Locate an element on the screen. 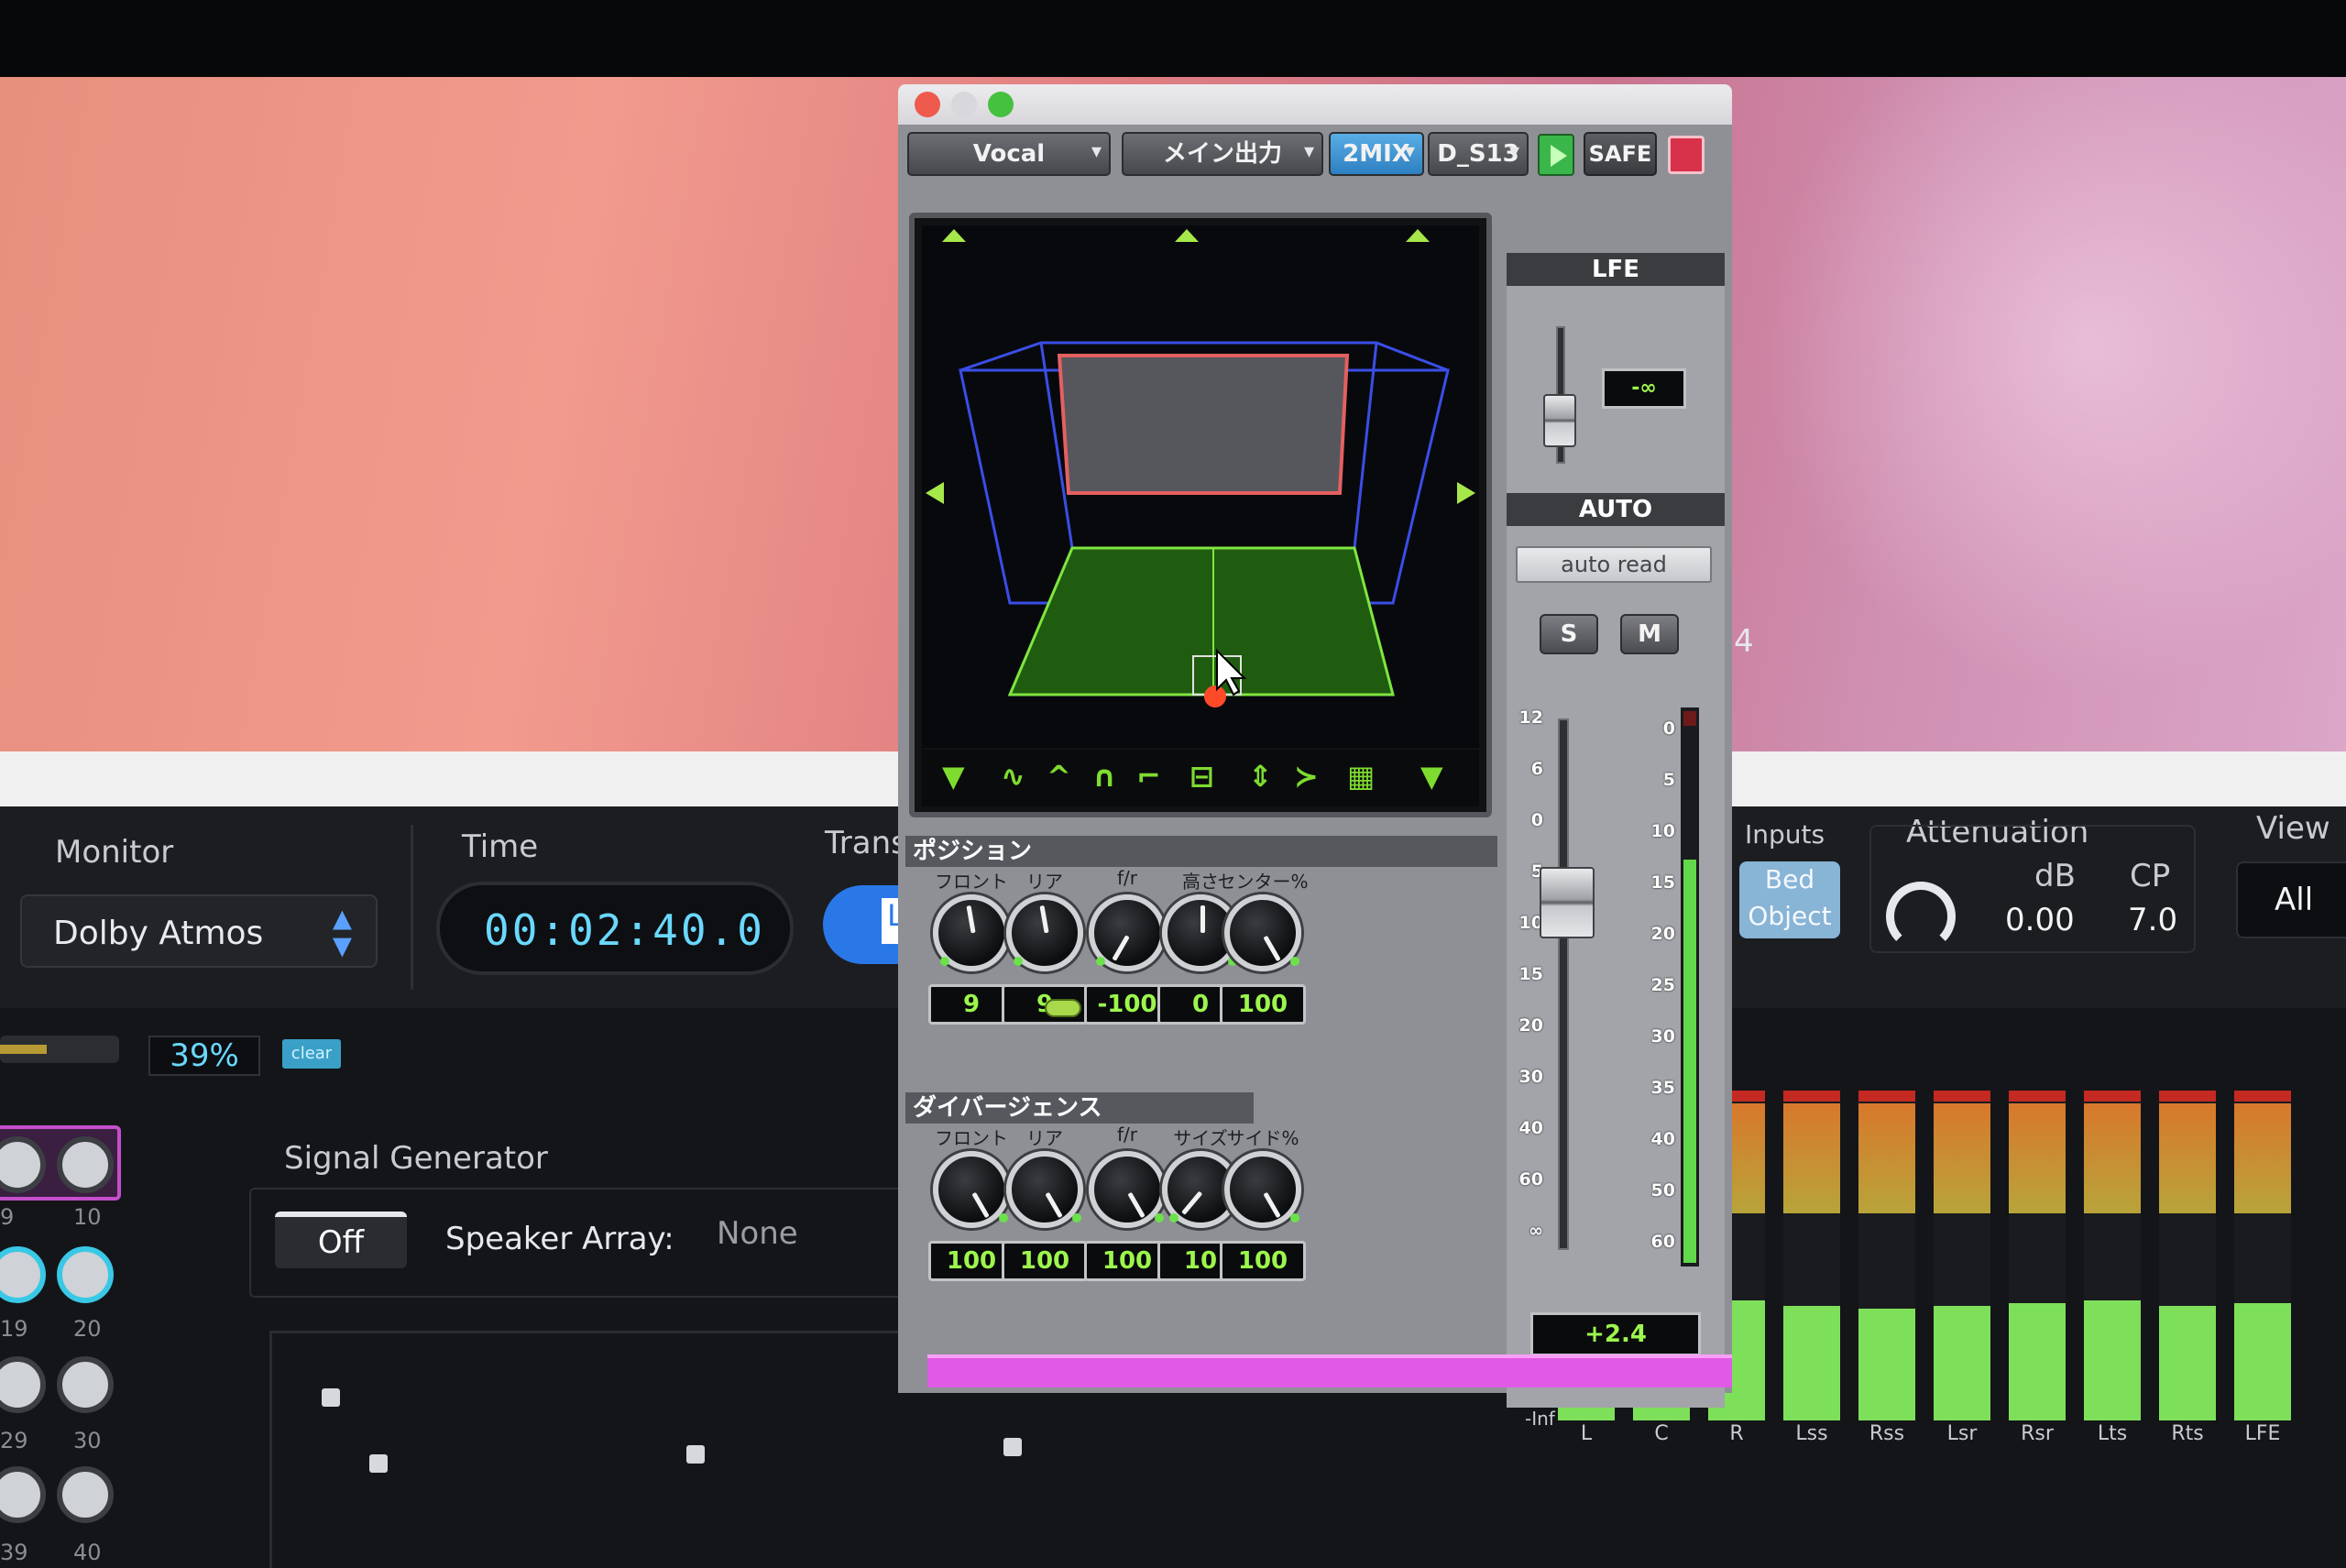  view-value: All is located at coordinates (2294, 900).